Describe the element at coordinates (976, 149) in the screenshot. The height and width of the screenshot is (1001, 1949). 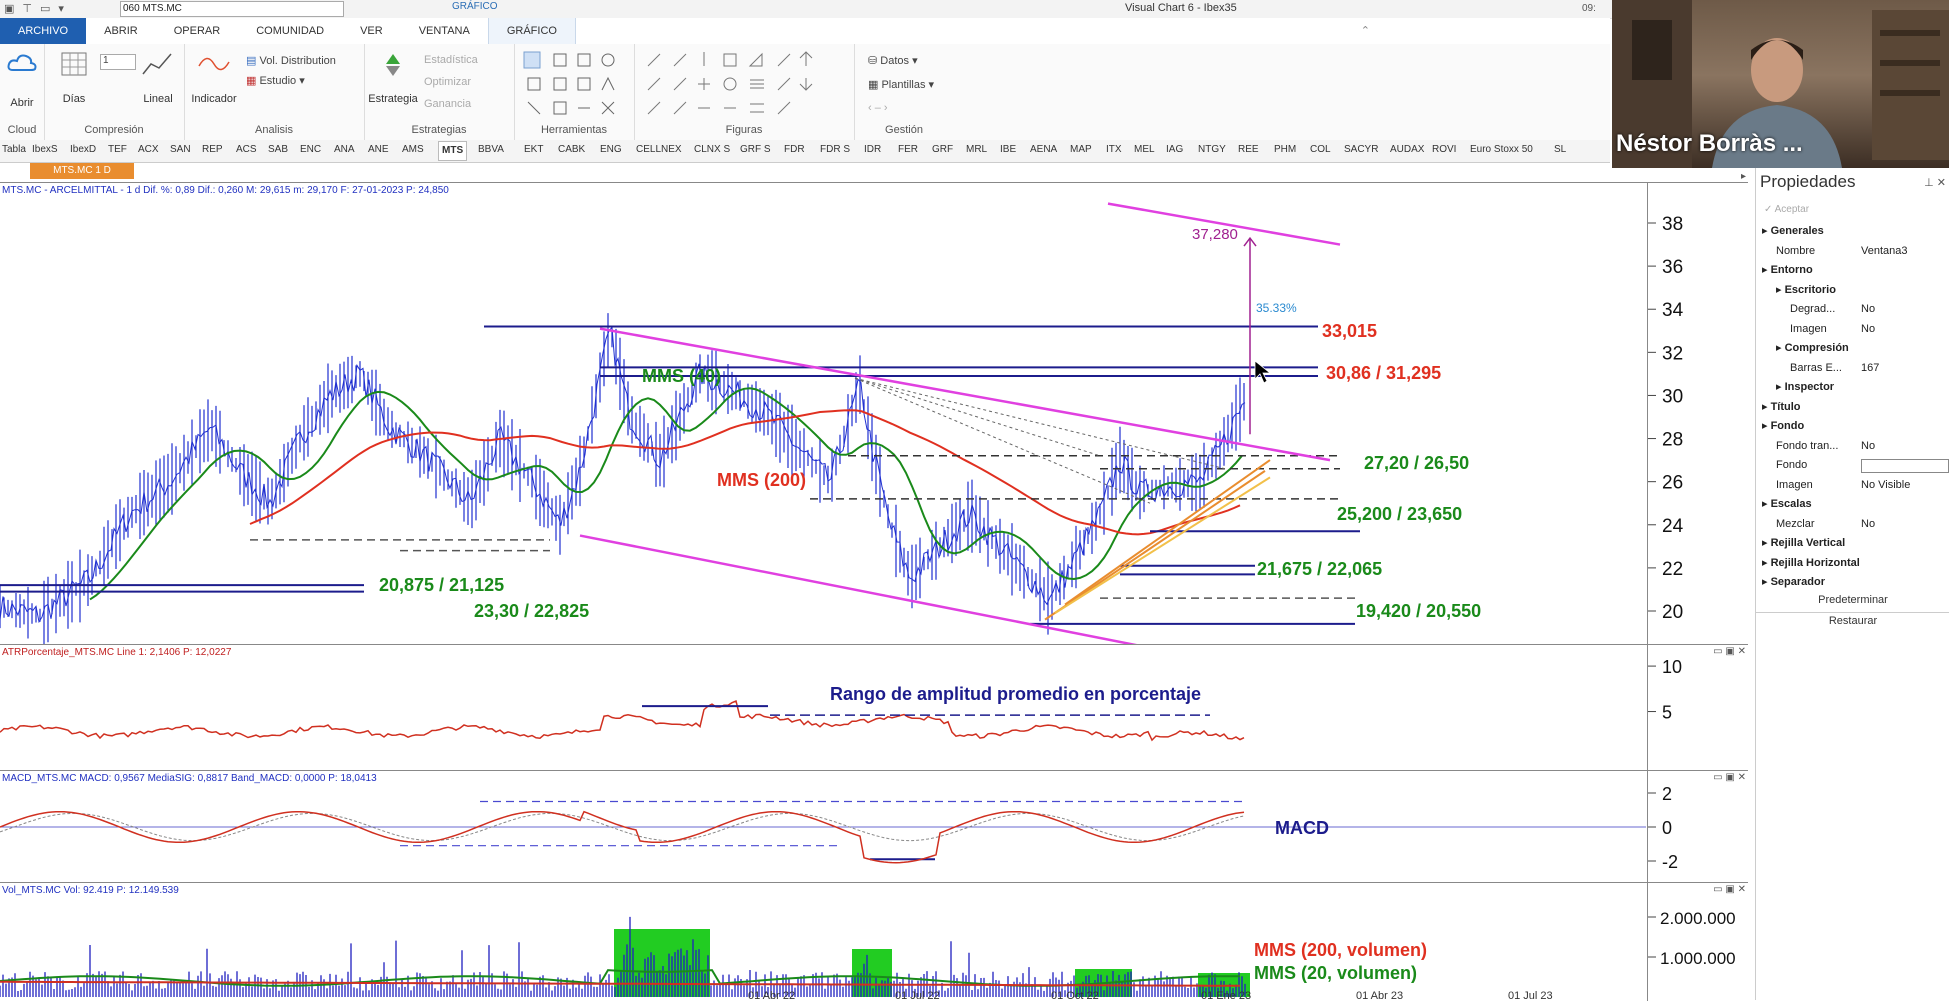
I see `symbol-tab-mrl: MRL` at that location.